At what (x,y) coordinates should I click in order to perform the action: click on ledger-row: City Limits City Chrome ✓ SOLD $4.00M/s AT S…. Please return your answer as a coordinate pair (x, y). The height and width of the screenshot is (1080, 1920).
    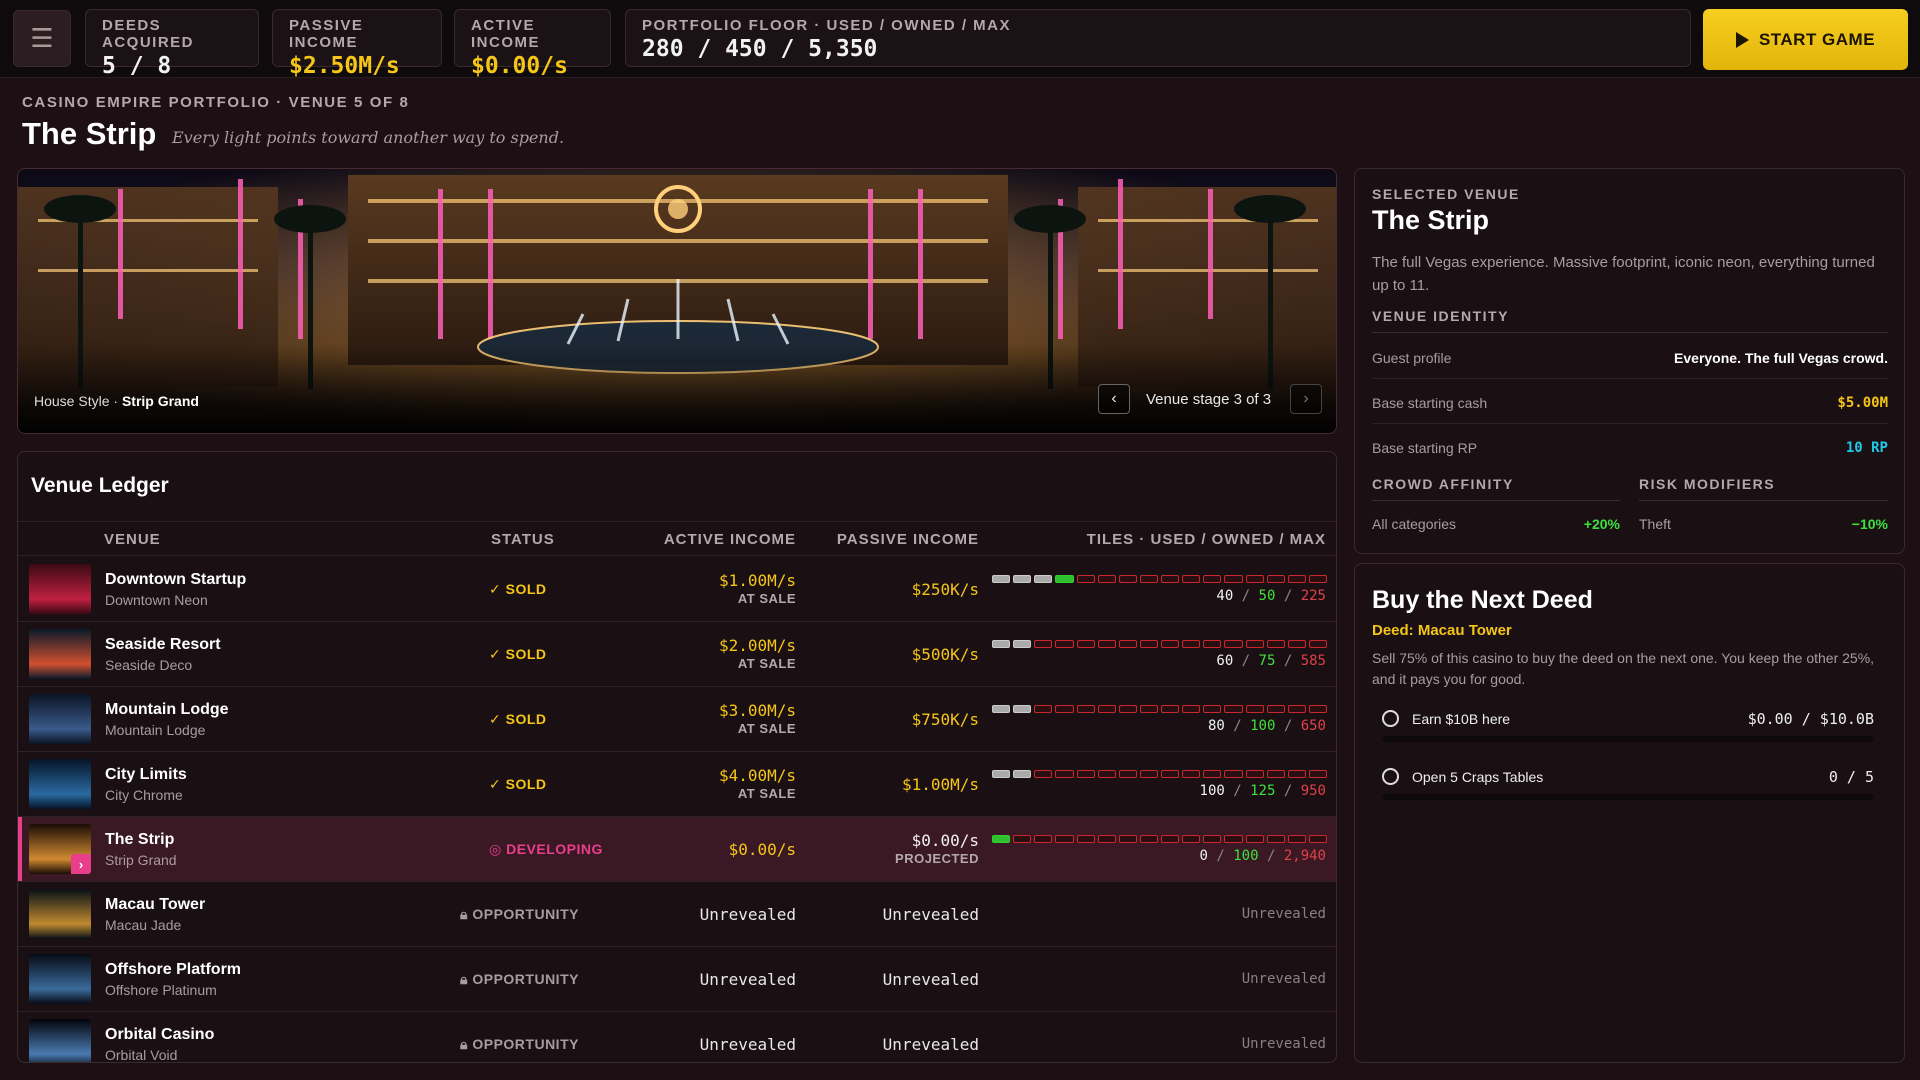
    Looking at the image, I should click on (677, 784).